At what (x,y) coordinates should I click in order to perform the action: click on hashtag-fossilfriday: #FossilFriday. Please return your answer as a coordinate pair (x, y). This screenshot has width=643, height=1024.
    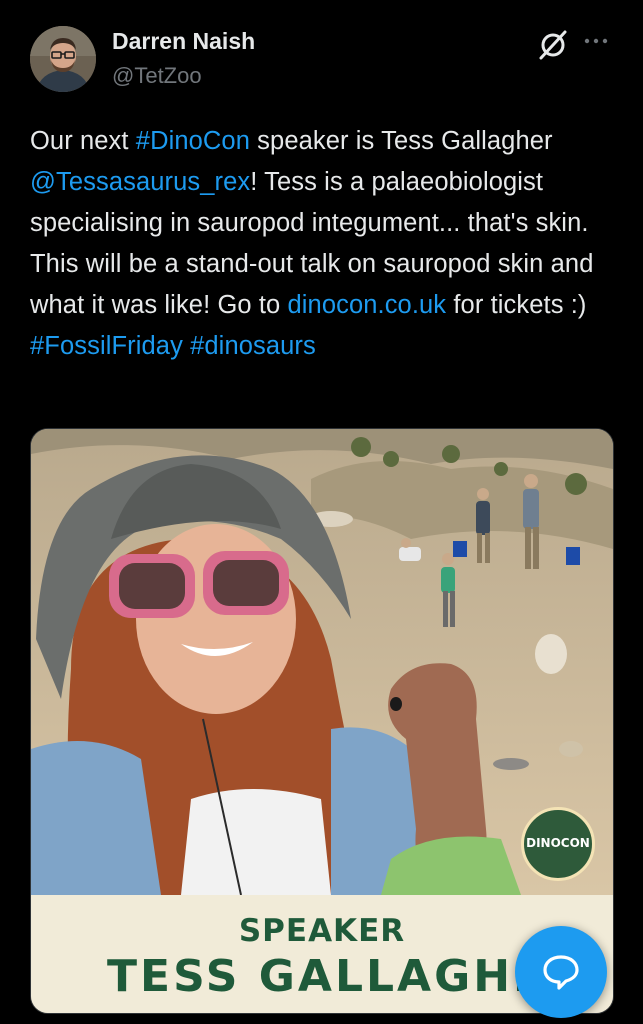
    Looking at the image, I should click on (106, 346).